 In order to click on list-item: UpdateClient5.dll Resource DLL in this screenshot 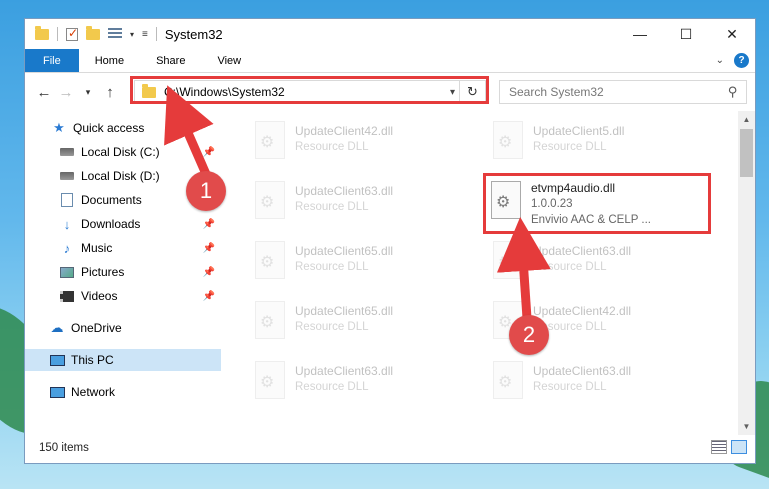, I will do `click(598, 141)`.